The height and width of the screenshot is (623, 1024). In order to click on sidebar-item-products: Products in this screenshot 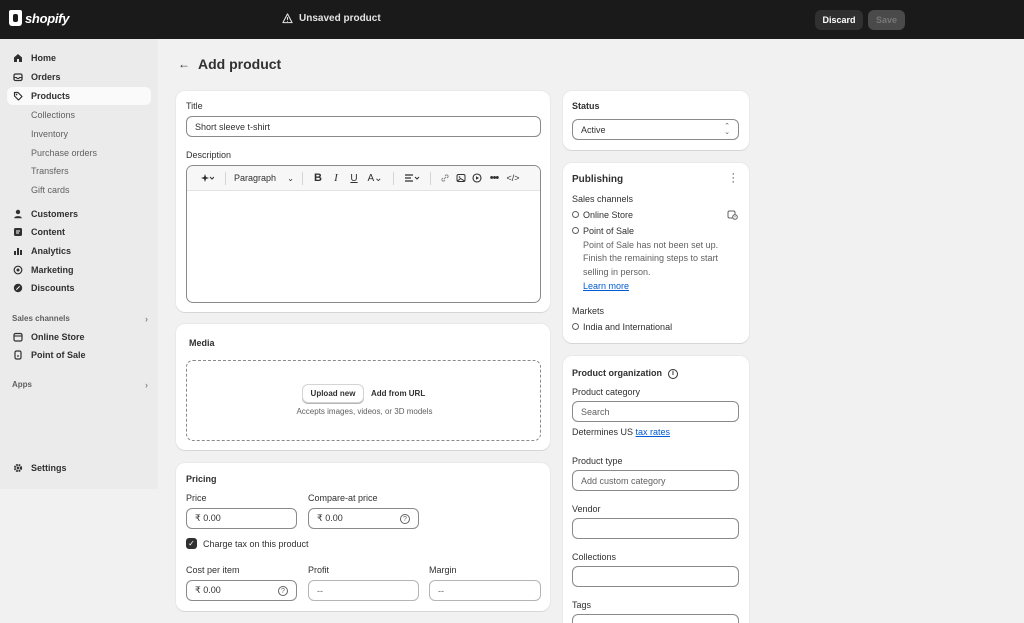, I will do `click(79, 96)`.